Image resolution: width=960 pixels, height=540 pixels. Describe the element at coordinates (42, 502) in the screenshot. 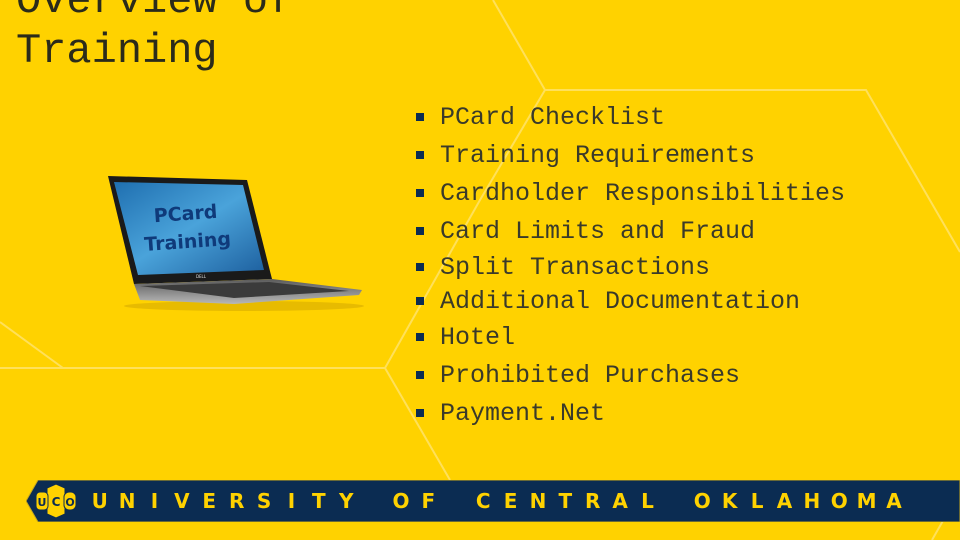

I see `svg-text: U` at that location.